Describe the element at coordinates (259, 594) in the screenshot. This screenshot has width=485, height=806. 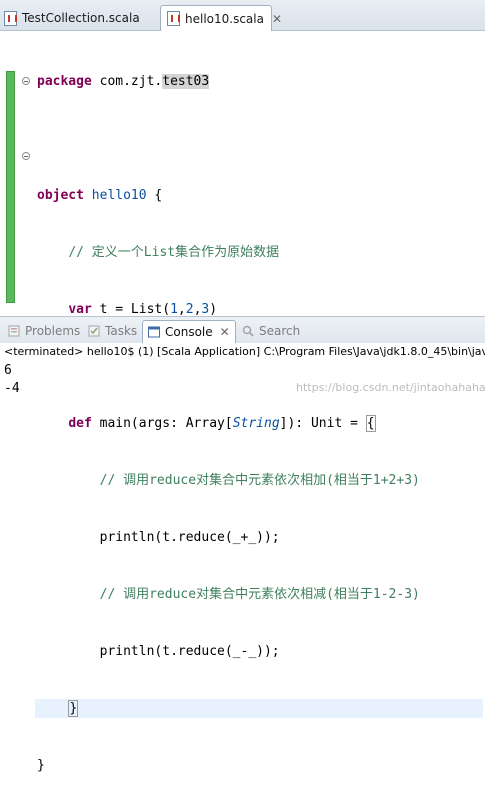
I see `code-line: // 调用reduce对集合中元素依次相减(相当于1-2-3)` at that location.